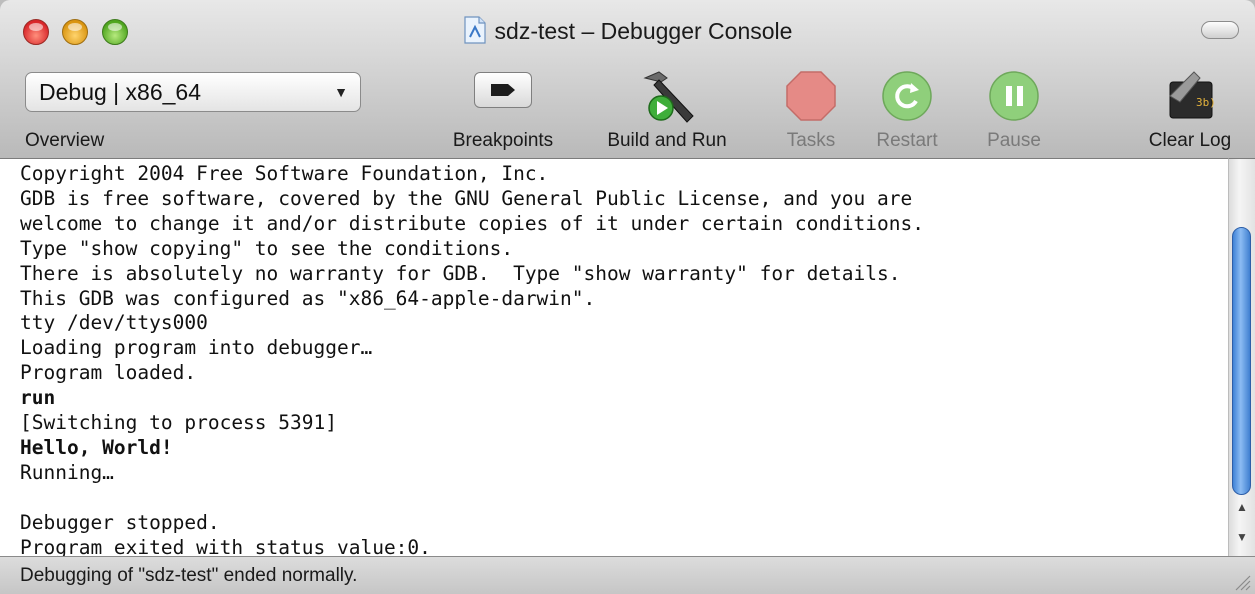 The image size is (1255, 594). I want to click on build-and-run-label: Build and Run, so click(667, 140).